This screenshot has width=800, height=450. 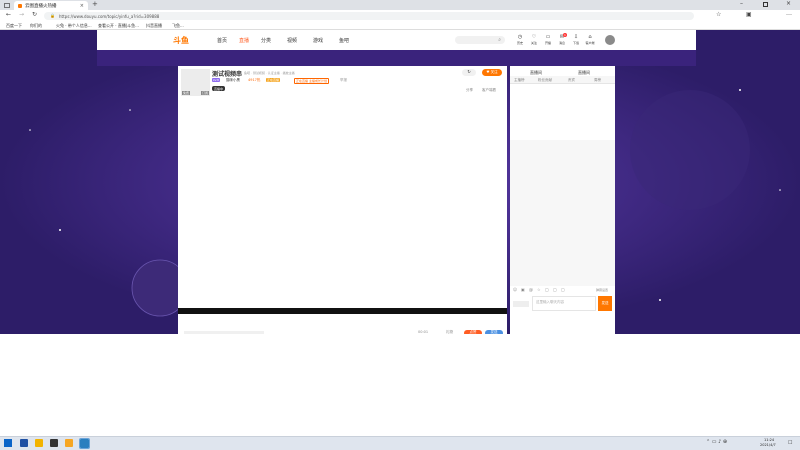 I want to click on nav-item-home: 首页, so click(x=222, y=40).